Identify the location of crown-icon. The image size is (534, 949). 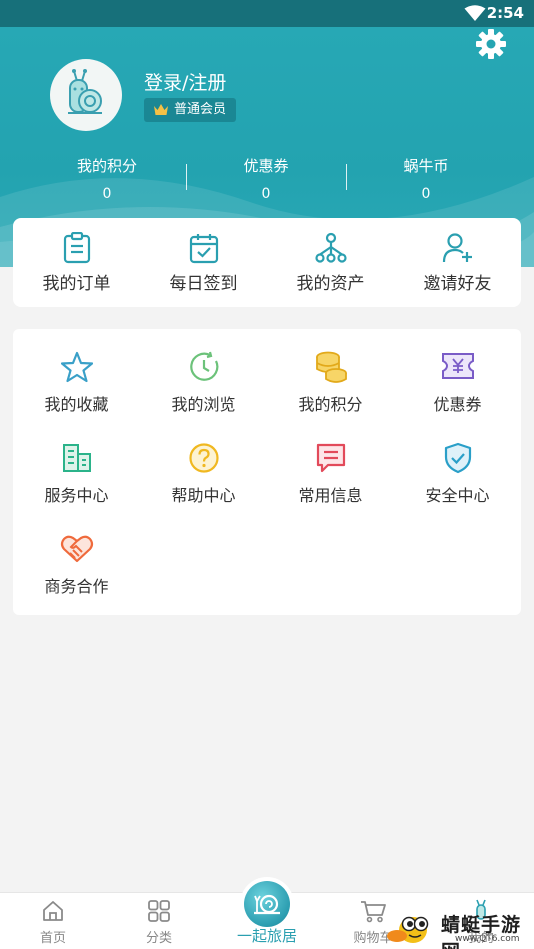
(161, 109).